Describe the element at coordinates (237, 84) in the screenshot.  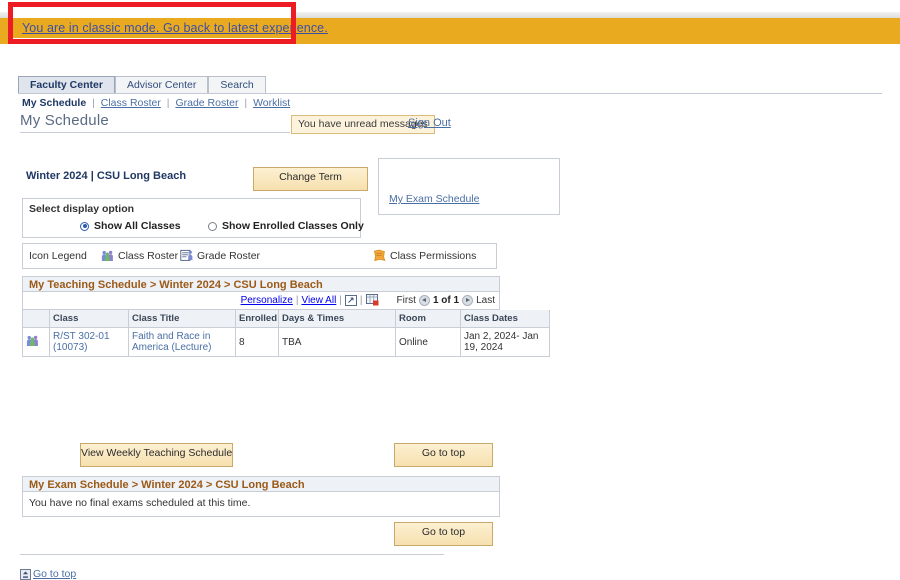
I see `tab-search: Search` at that location.